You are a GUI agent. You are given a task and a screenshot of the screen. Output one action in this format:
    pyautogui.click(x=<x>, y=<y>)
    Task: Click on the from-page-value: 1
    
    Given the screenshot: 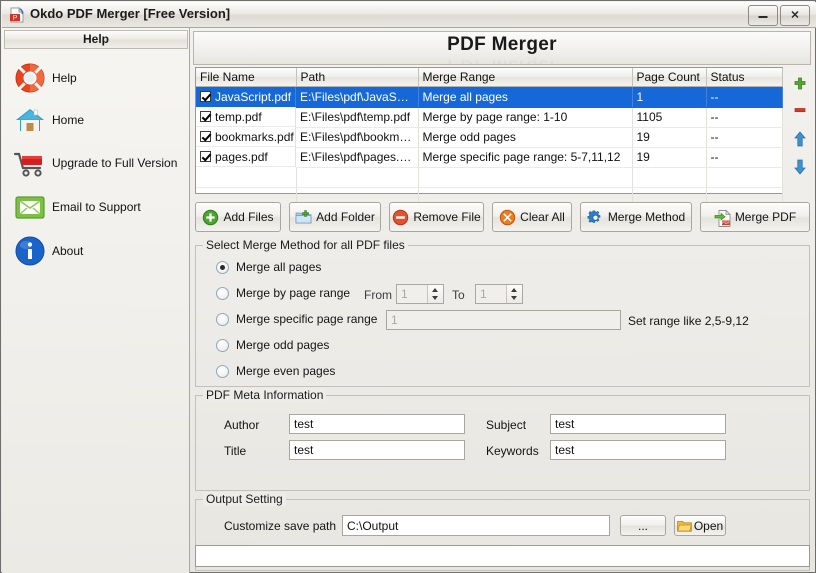 What is the action you would take?
    pyautogui.click(x=404, y=294)
    